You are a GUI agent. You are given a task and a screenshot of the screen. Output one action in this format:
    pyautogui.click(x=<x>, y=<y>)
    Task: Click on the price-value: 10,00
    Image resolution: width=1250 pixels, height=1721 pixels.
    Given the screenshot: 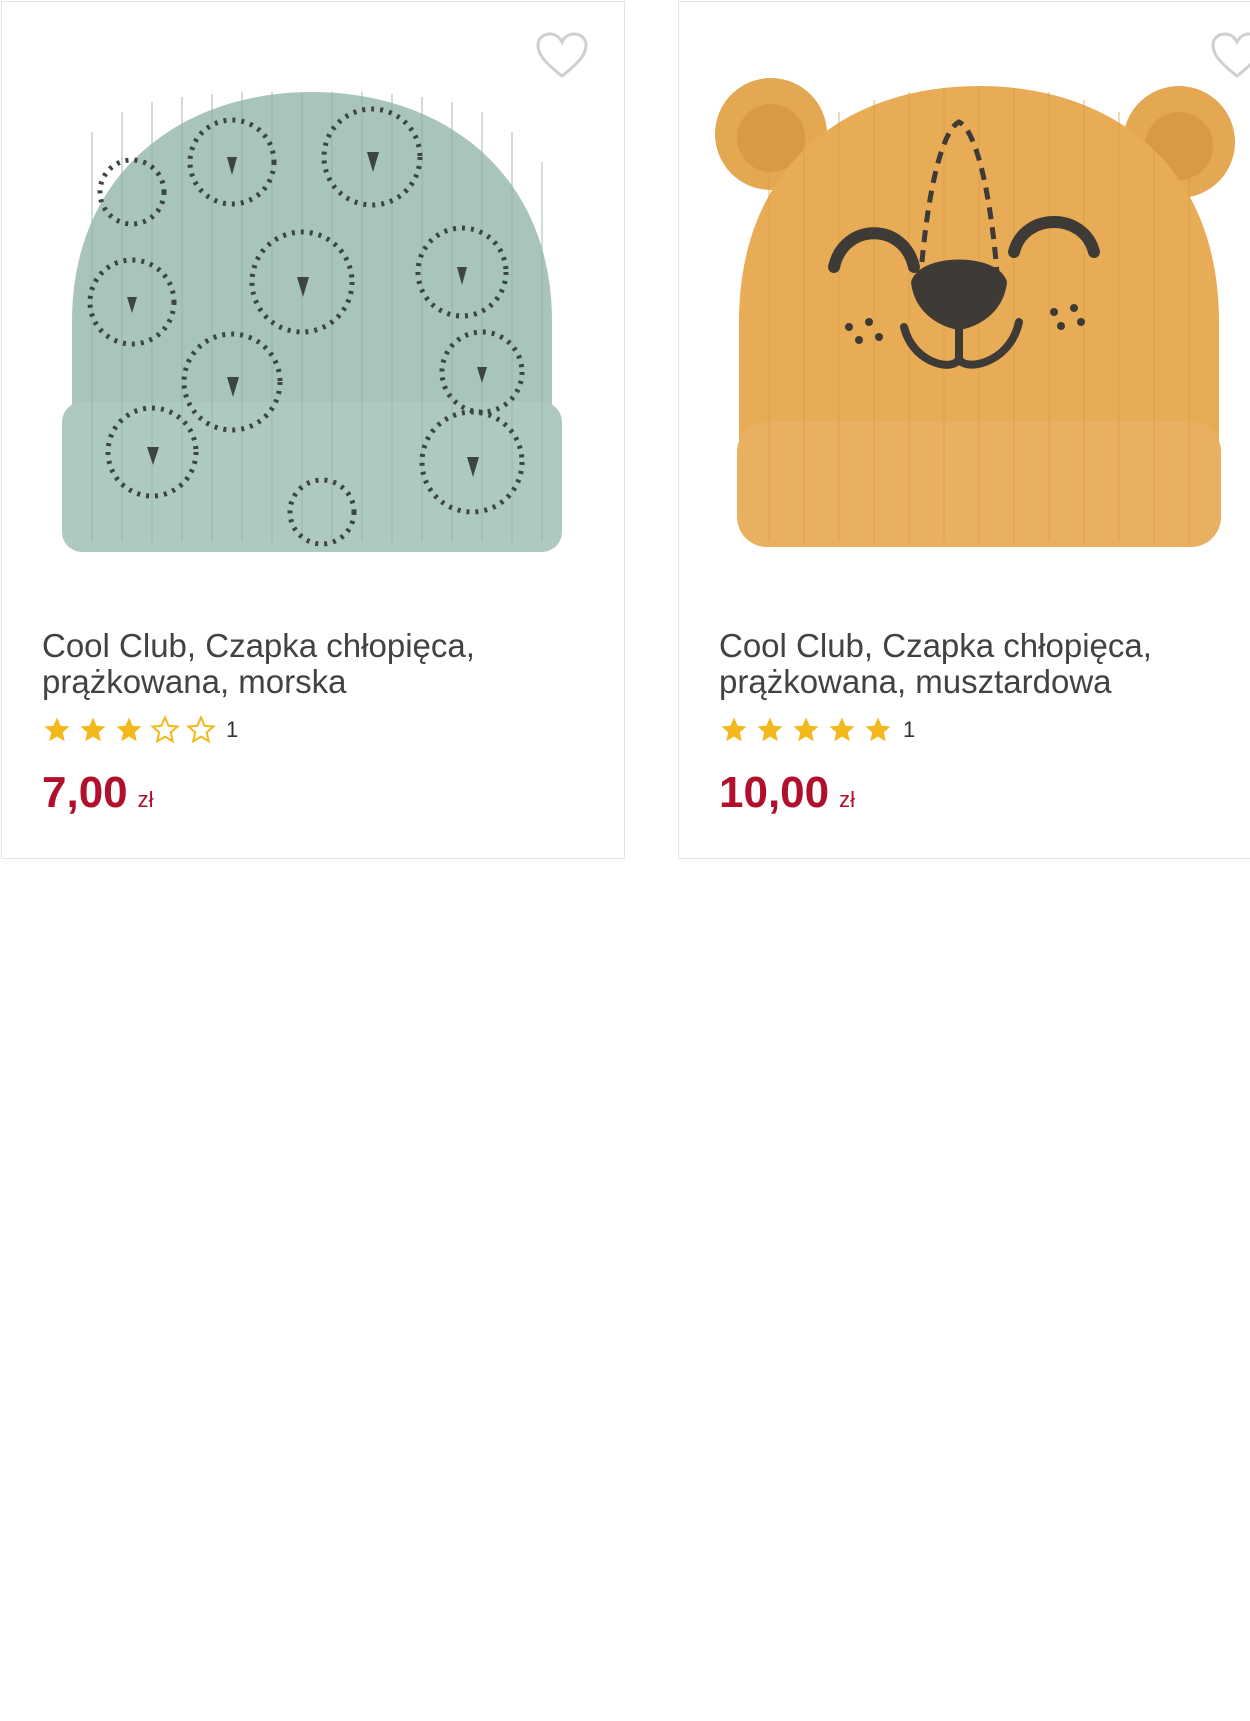 What is the action you would take?
    pyautogui.click(x=774, y=792)
    